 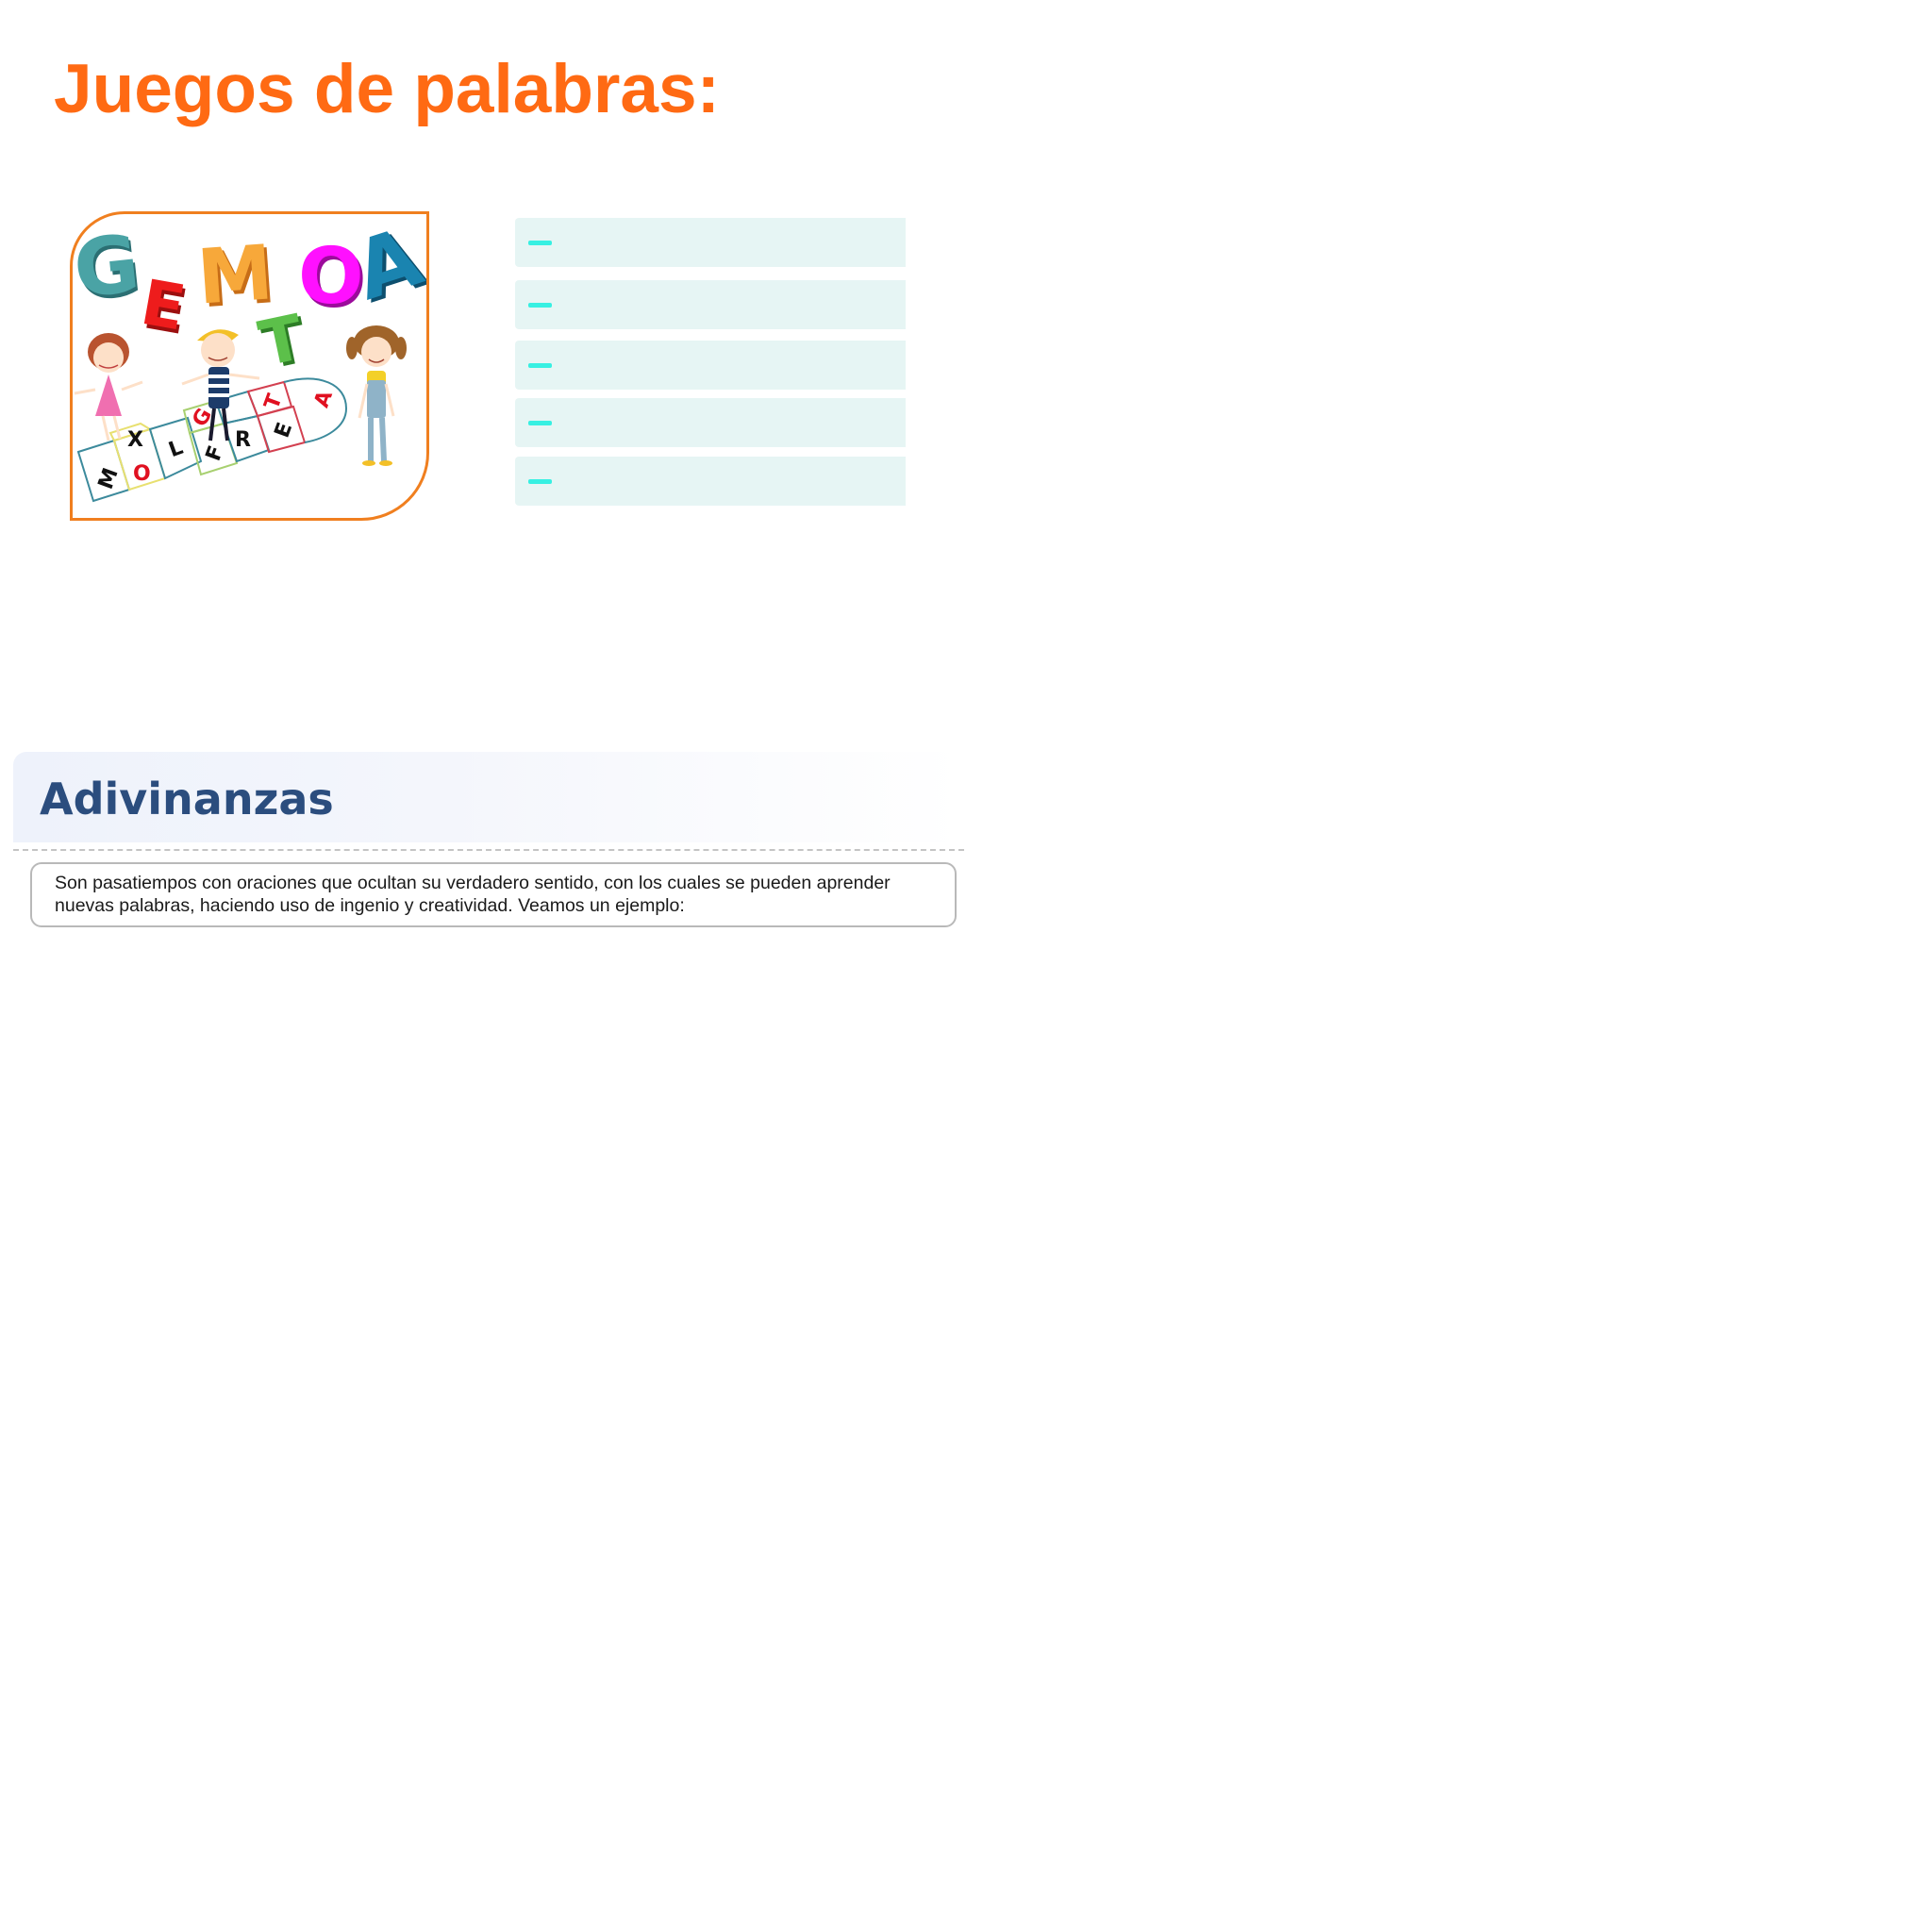 What do you see at coordinates (109, 387) in the screenshot?
I see `girl-pink-figure` at bounding box center [109, 387].